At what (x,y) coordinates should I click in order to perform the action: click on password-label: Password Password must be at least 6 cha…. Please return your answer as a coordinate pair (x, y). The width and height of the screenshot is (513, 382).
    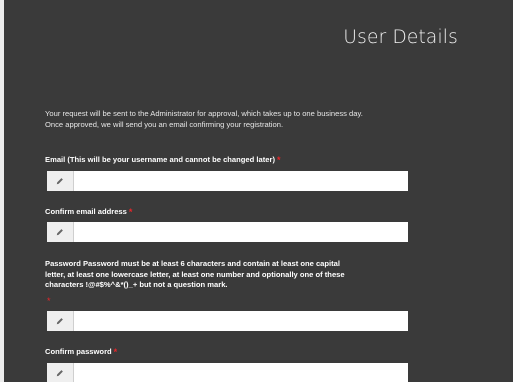
    Looking at the image, I should click on (225, 275).